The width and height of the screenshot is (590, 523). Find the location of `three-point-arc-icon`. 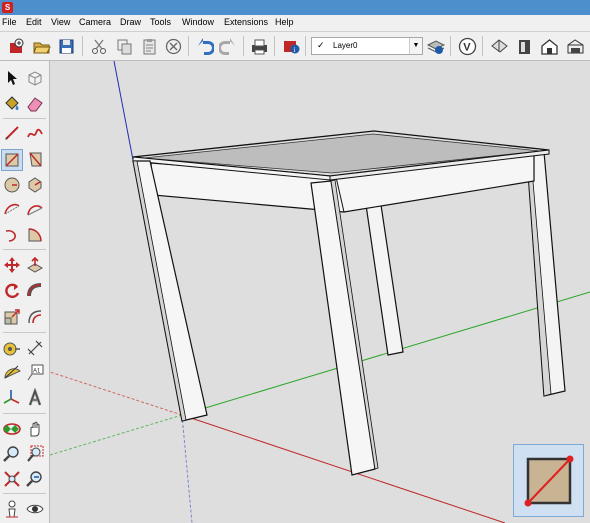

three-point-arc-icon is located at coordinates (12, 235).